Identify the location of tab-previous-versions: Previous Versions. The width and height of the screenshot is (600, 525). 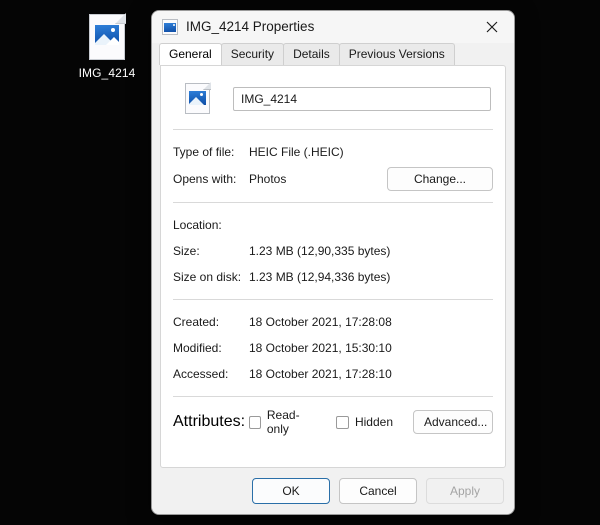
(396, 54).